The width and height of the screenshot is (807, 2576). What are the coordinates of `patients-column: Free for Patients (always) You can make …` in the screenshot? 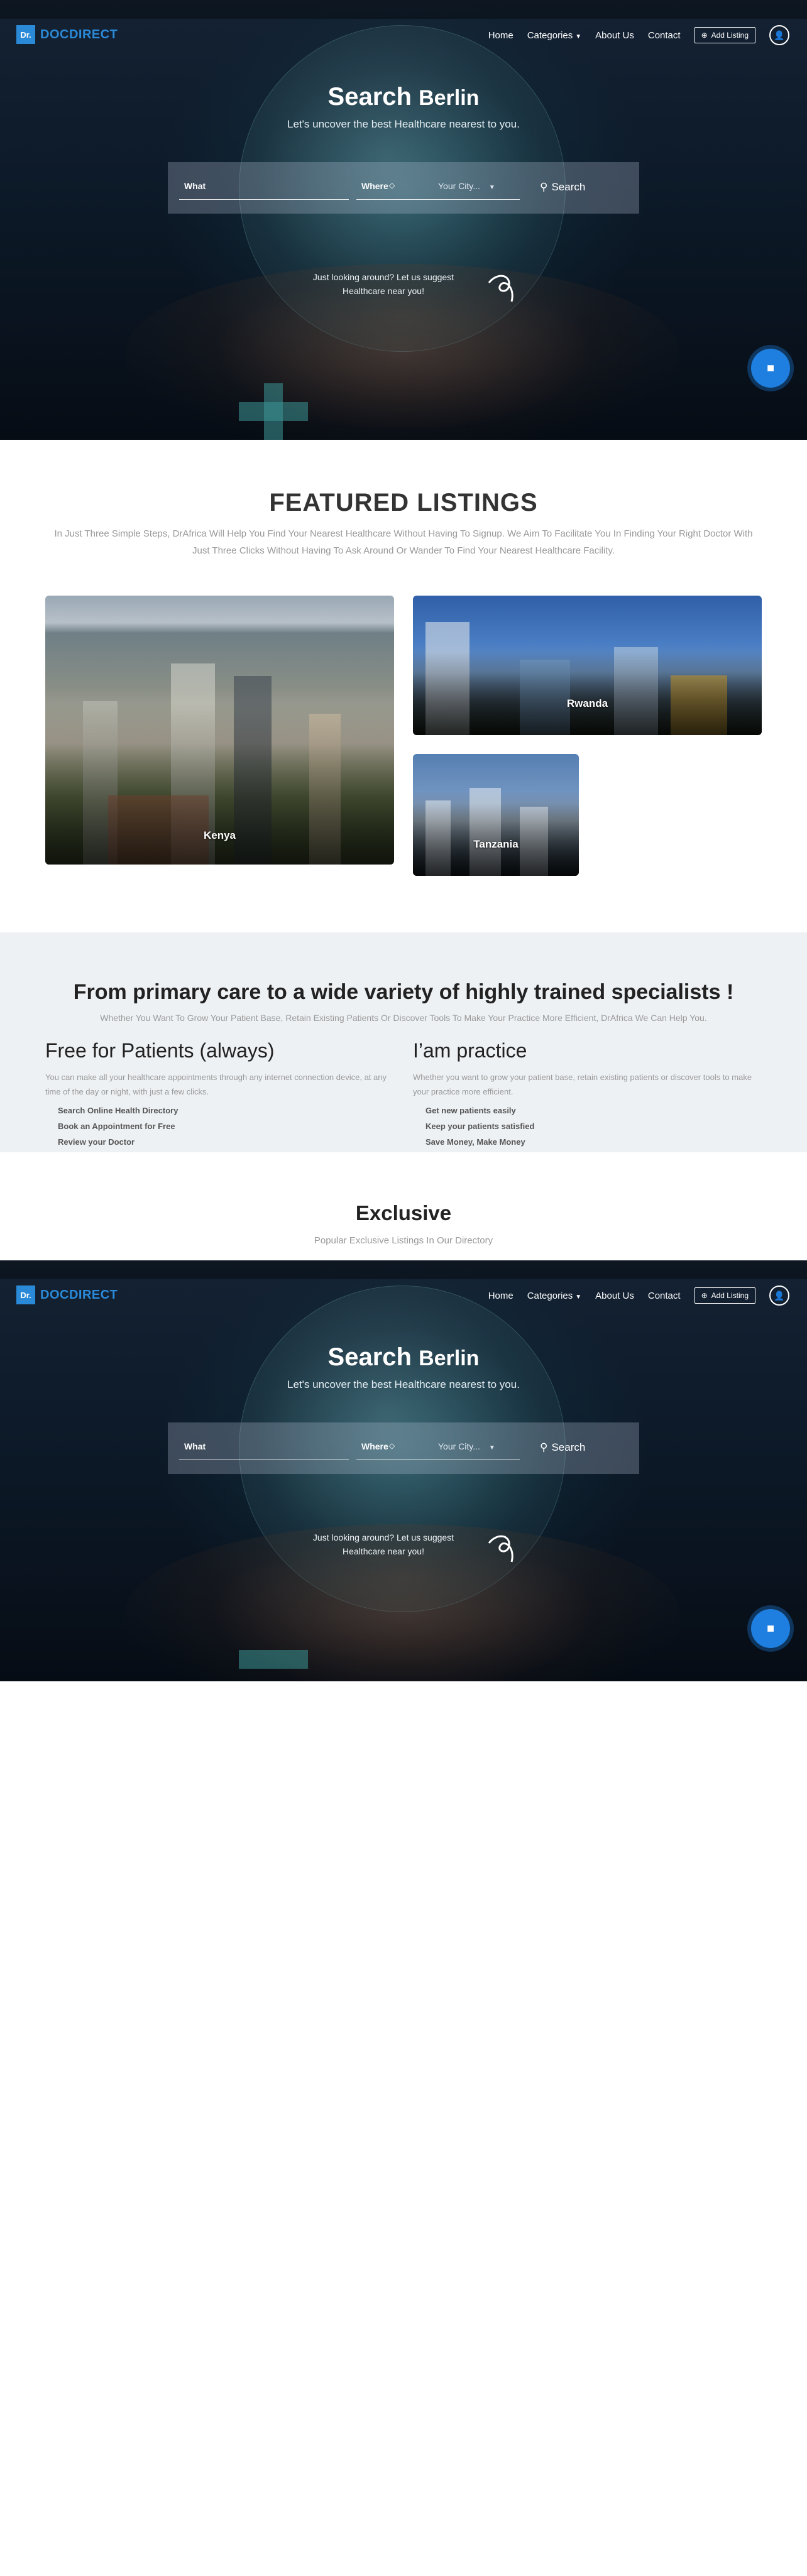 It's located at (221, 1094).